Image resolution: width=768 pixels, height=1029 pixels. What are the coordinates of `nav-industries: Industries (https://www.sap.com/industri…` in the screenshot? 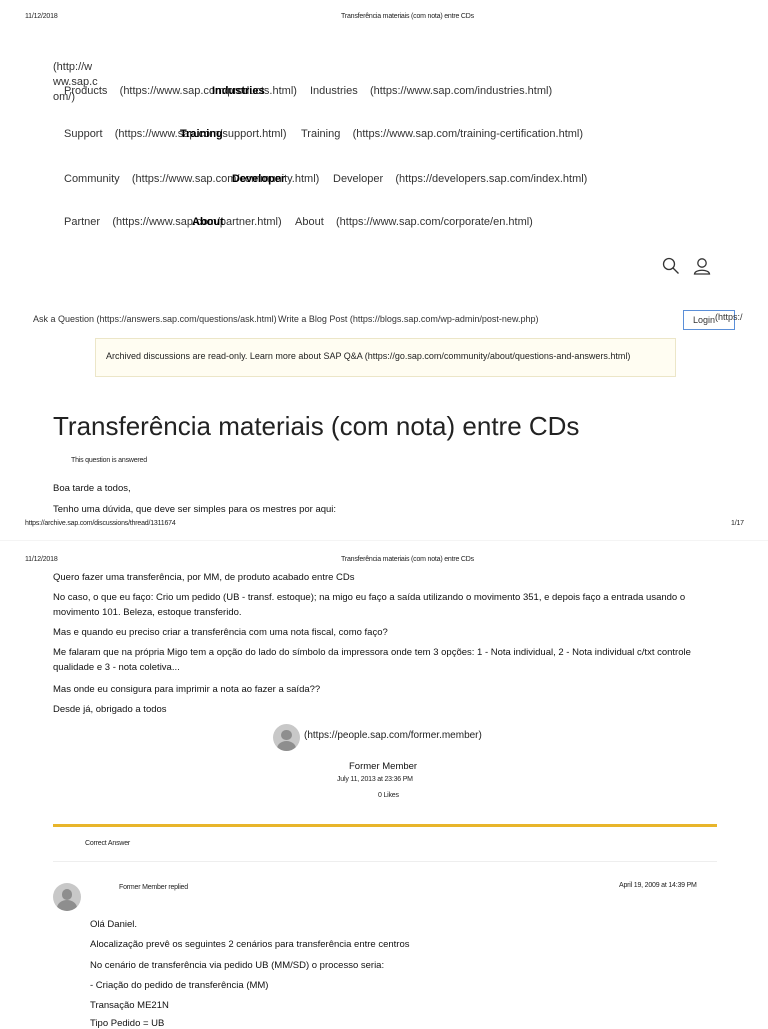 It's located at (431, 91).